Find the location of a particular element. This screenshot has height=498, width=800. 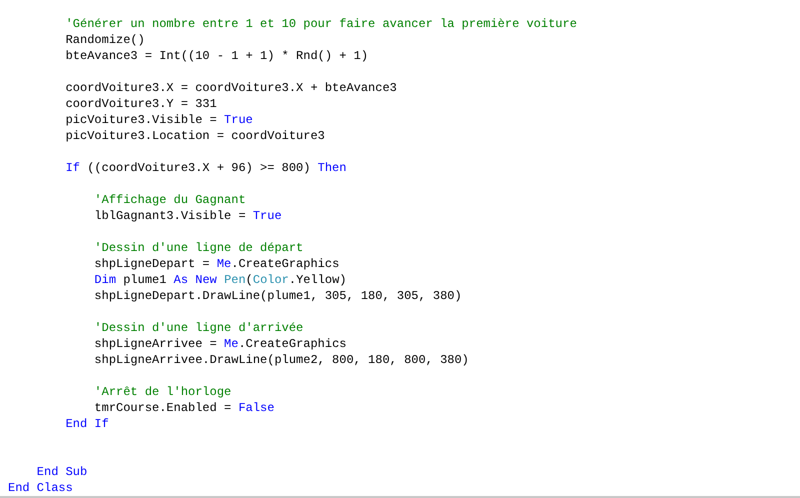

code-line: 'Arrêt de l'horloge is located at coordinates (162, 392).